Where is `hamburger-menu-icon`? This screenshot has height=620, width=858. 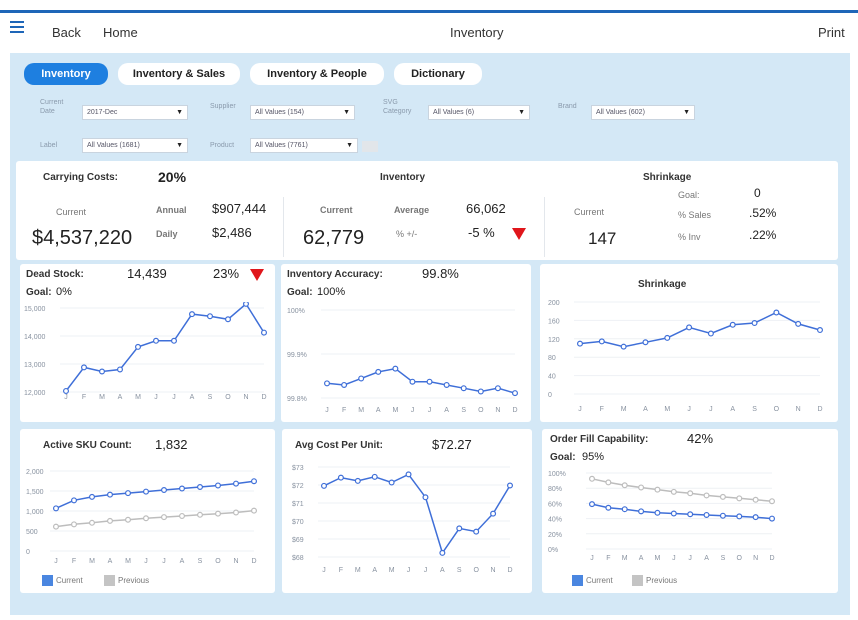 hamburger-menu-icon is located at coordinates (17, 28).